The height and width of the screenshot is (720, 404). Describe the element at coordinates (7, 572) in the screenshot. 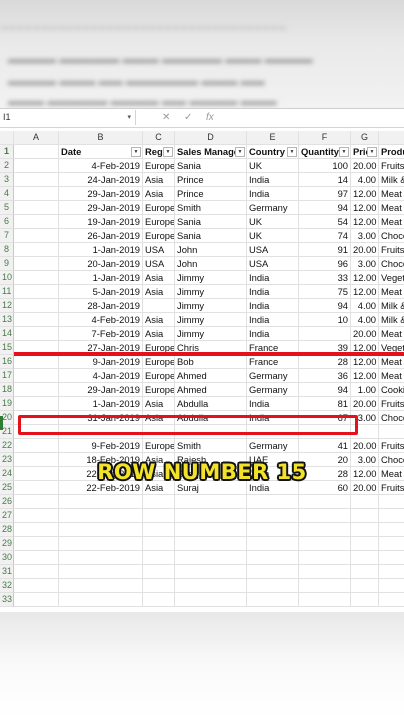

I see `row-header: 31` at that location.